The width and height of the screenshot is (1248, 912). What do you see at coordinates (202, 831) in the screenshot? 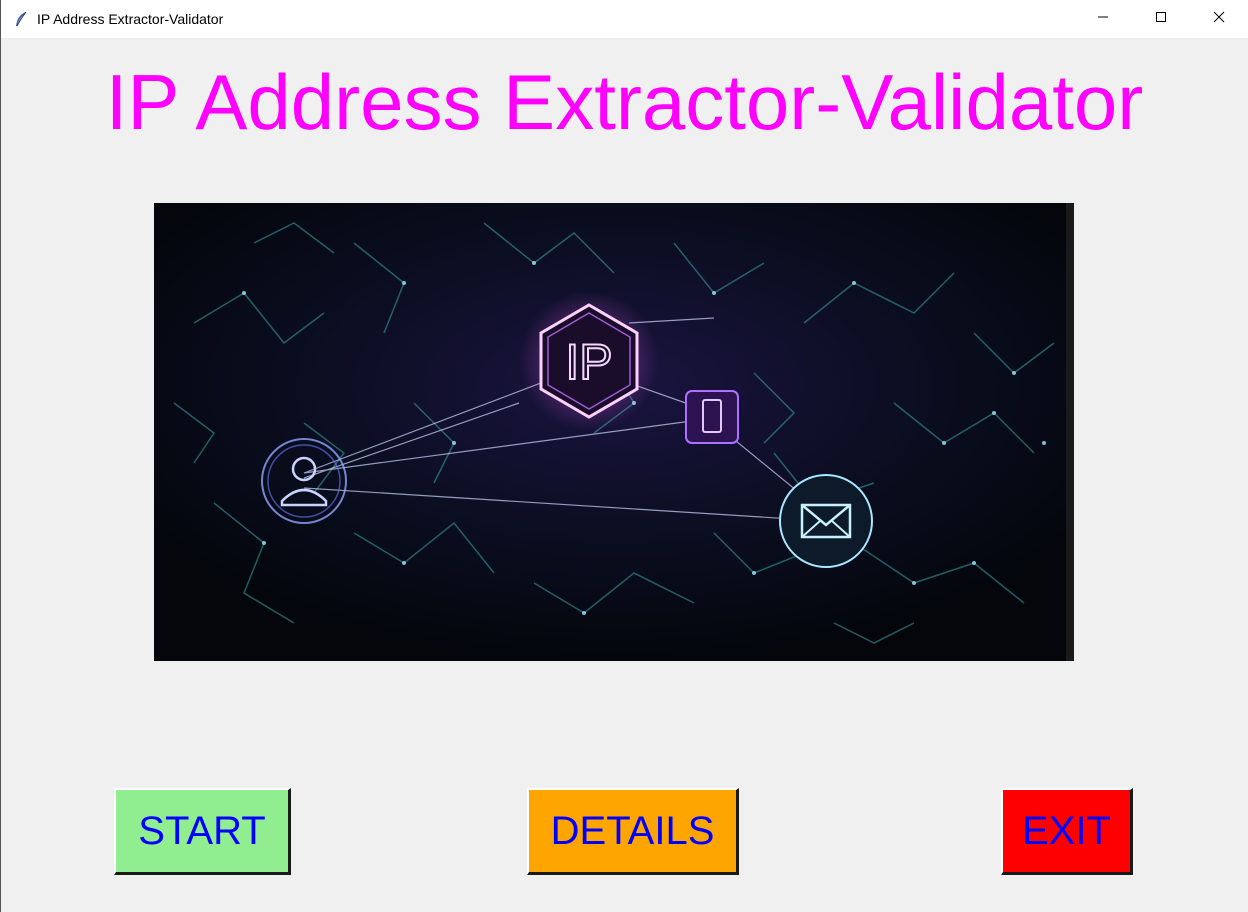
I see `start-button: START` at bounding box center [202, 831].